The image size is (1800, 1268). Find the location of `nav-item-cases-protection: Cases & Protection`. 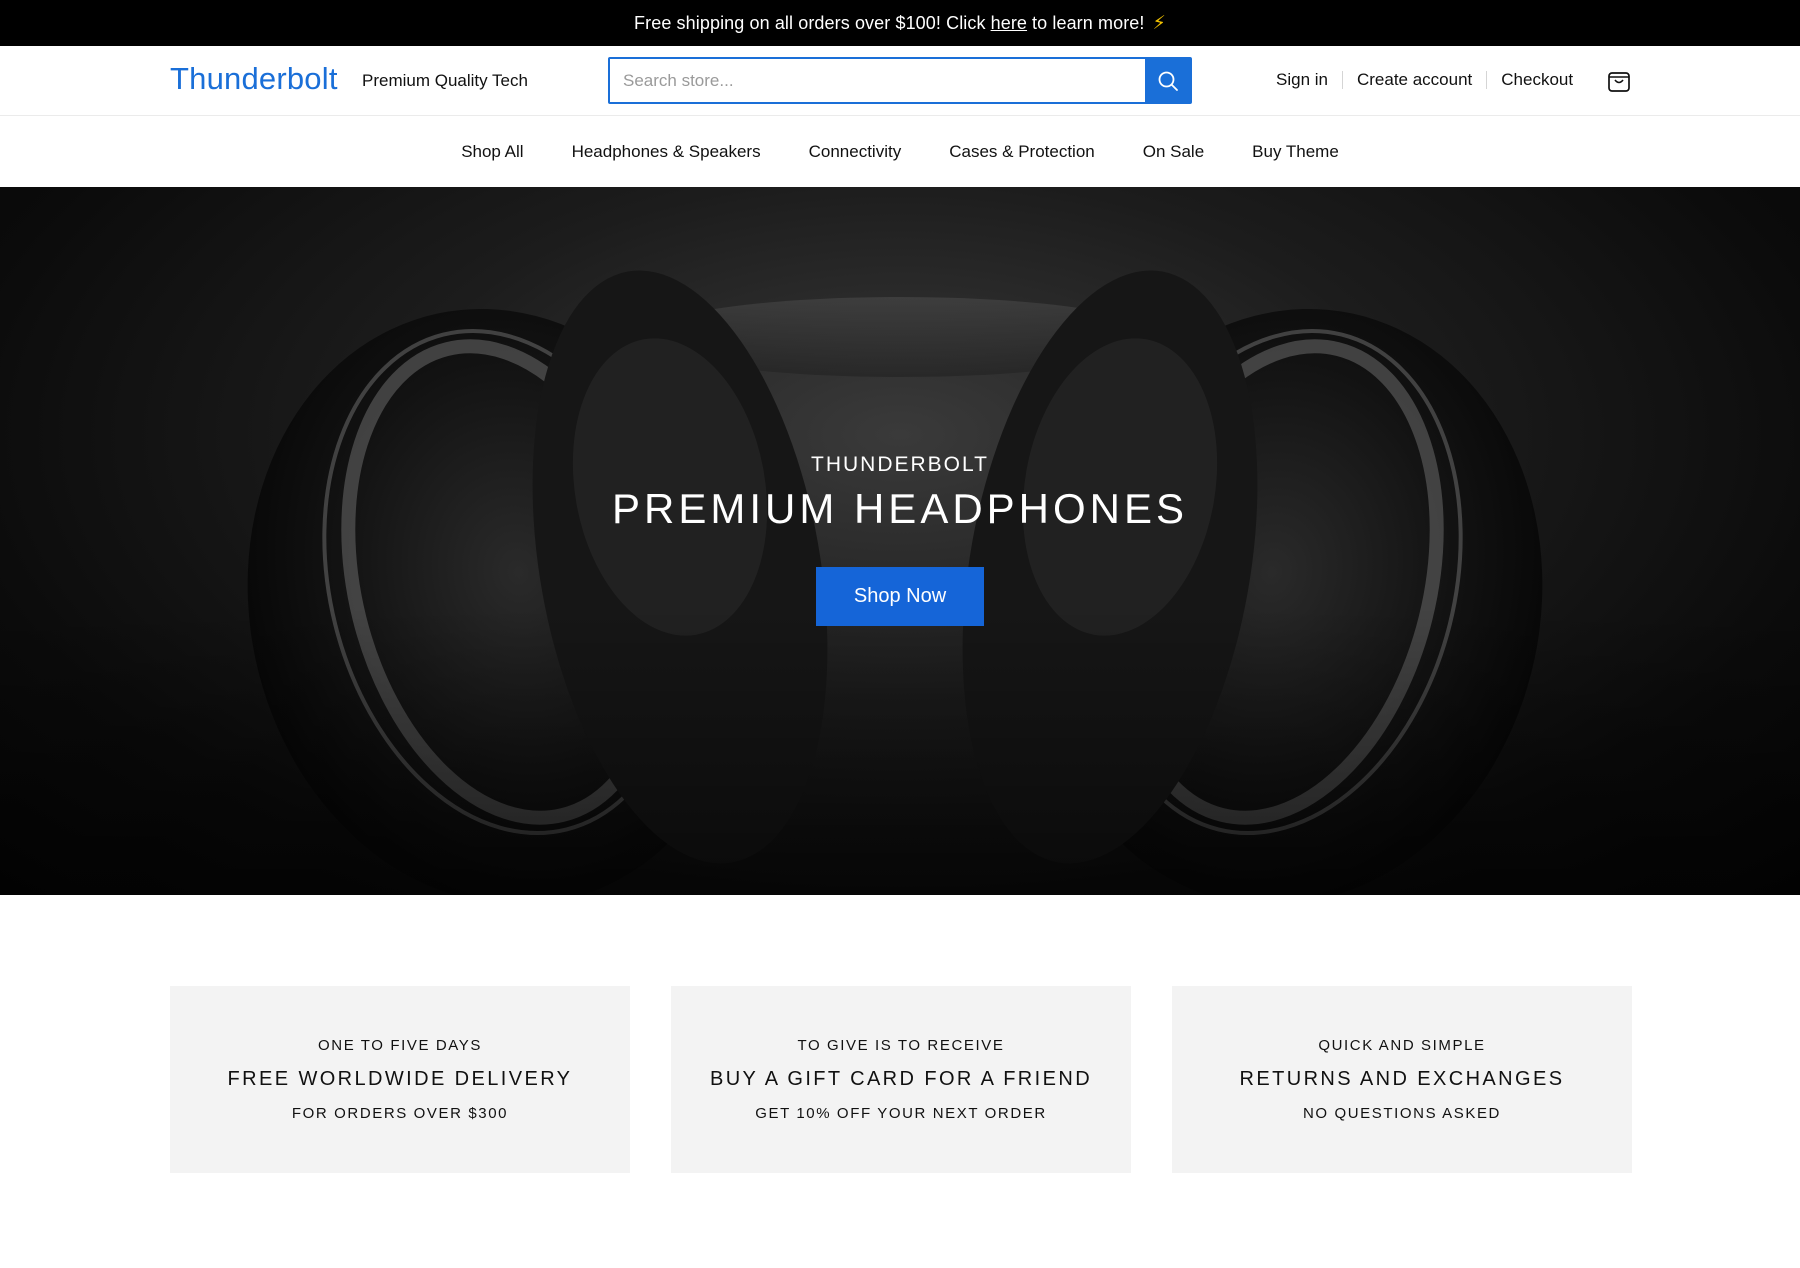

nav-item-cases-protection: Cases & Protection is located at coordinates (1022, 152).